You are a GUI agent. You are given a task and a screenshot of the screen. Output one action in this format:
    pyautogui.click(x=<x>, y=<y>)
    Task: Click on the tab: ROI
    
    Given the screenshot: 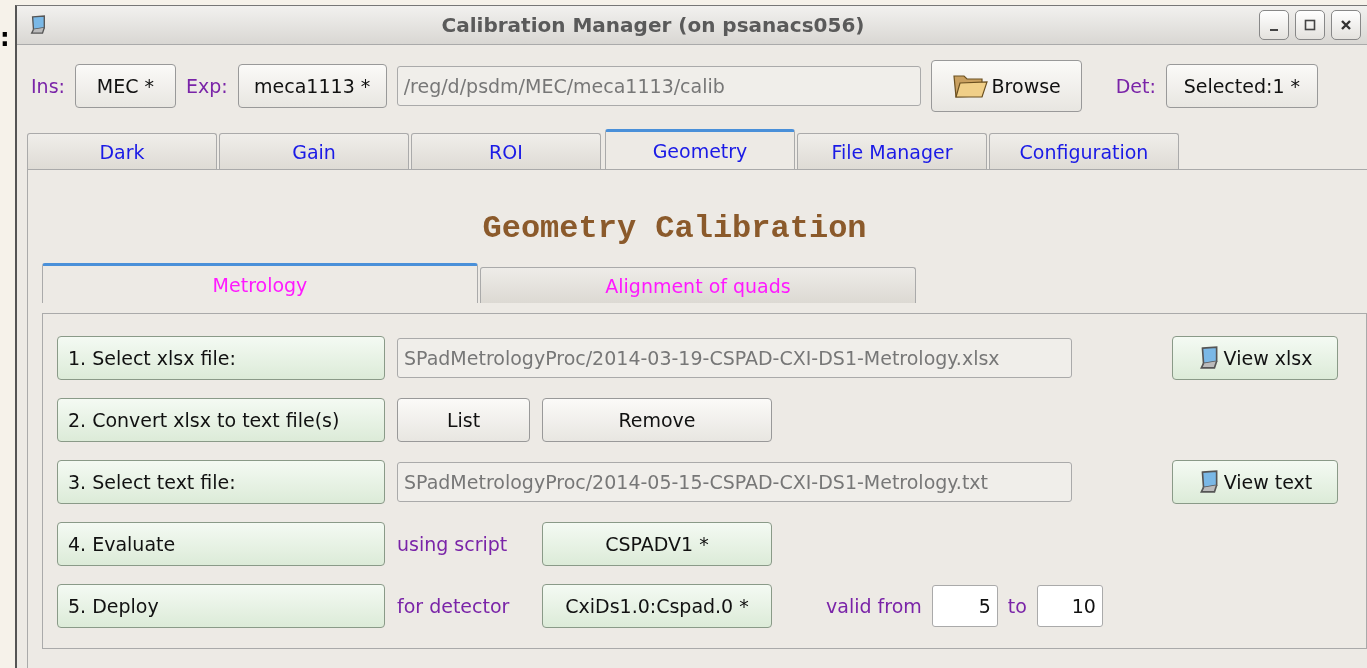 What is the action you would take?
    pyautogui.click(x=506, y=151)
    